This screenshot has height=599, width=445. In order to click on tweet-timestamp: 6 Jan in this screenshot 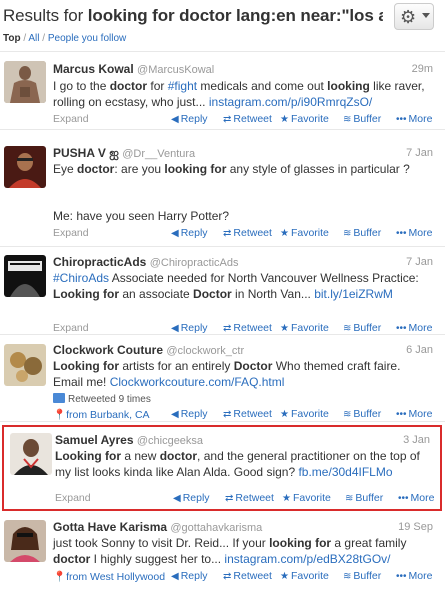, I will do `click(419, 350)`.